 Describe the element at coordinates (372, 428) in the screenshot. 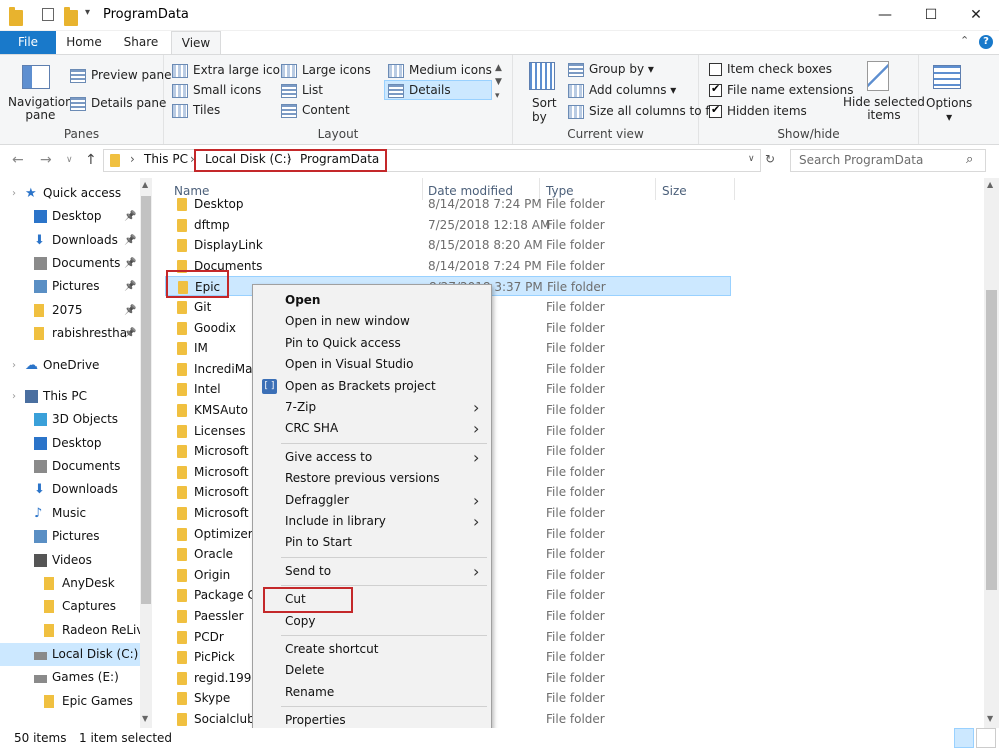

I see `menu-item-crc-sha: CRC SHA ›` at that location.